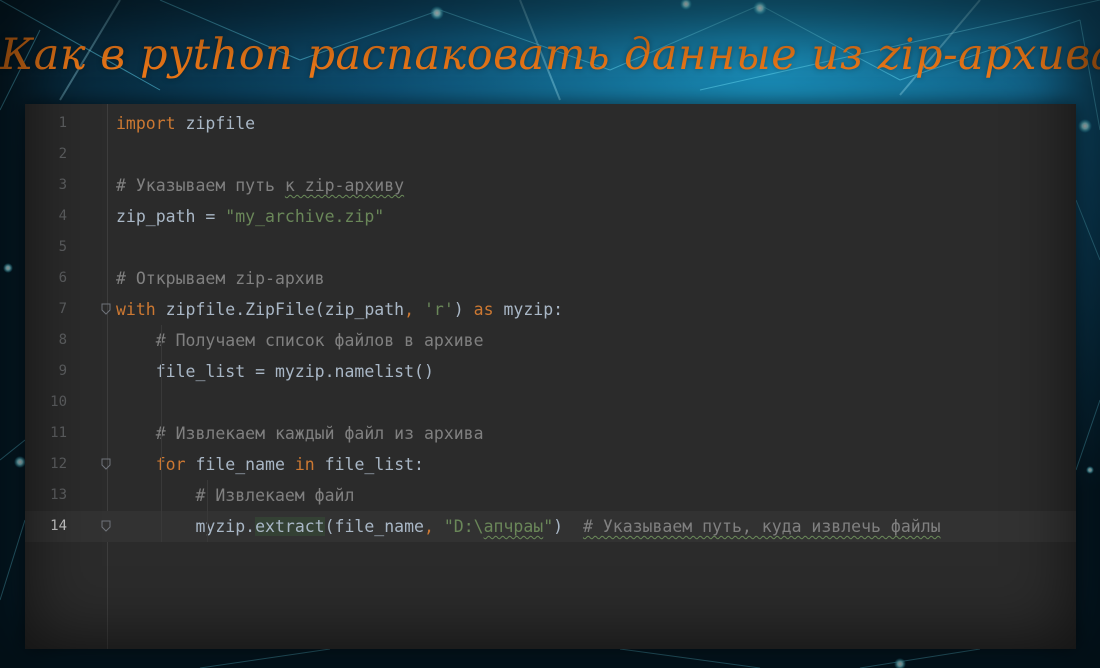  I want to click on code-text: # Указываем путь к zip-архиву, so click(260, 185).